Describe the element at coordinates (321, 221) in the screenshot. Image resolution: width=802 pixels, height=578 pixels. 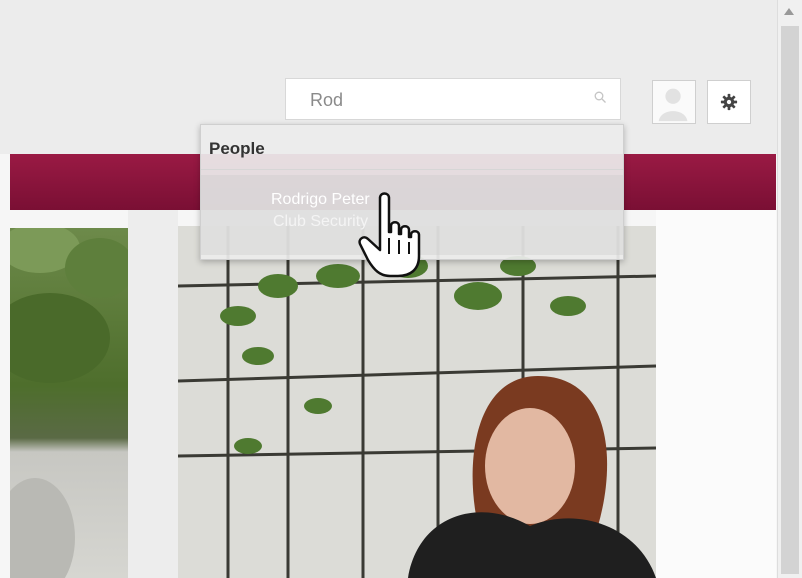
I see `result-subtitle: Club Security` at that location.